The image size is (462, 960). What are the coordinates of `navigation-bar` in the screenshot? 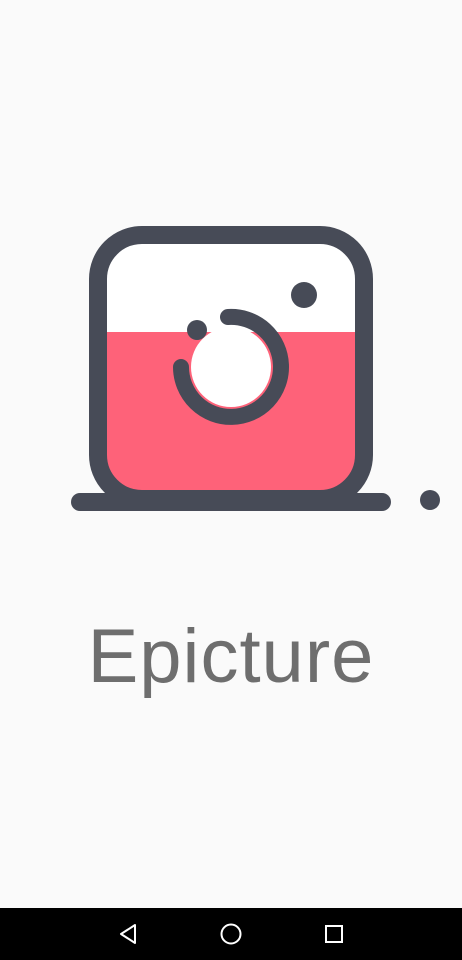 It's located at (231, 934).